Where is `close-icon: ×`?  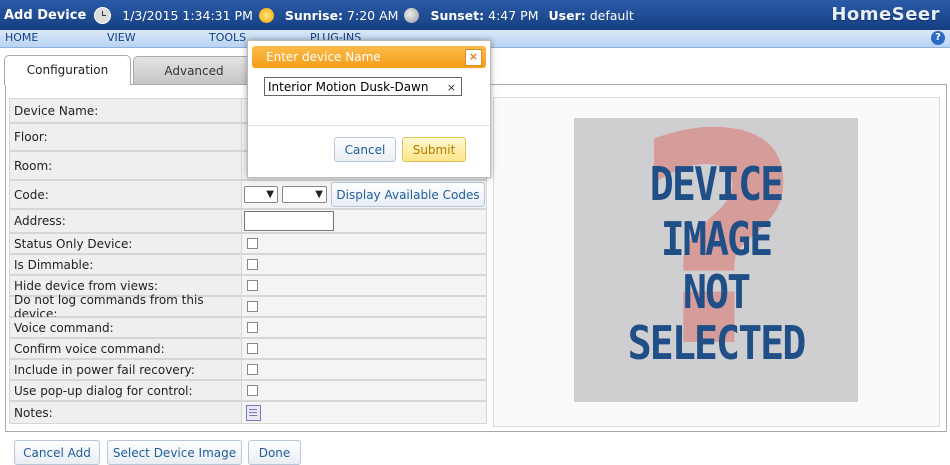 close-icon: × is located at coordinates (473, 57).